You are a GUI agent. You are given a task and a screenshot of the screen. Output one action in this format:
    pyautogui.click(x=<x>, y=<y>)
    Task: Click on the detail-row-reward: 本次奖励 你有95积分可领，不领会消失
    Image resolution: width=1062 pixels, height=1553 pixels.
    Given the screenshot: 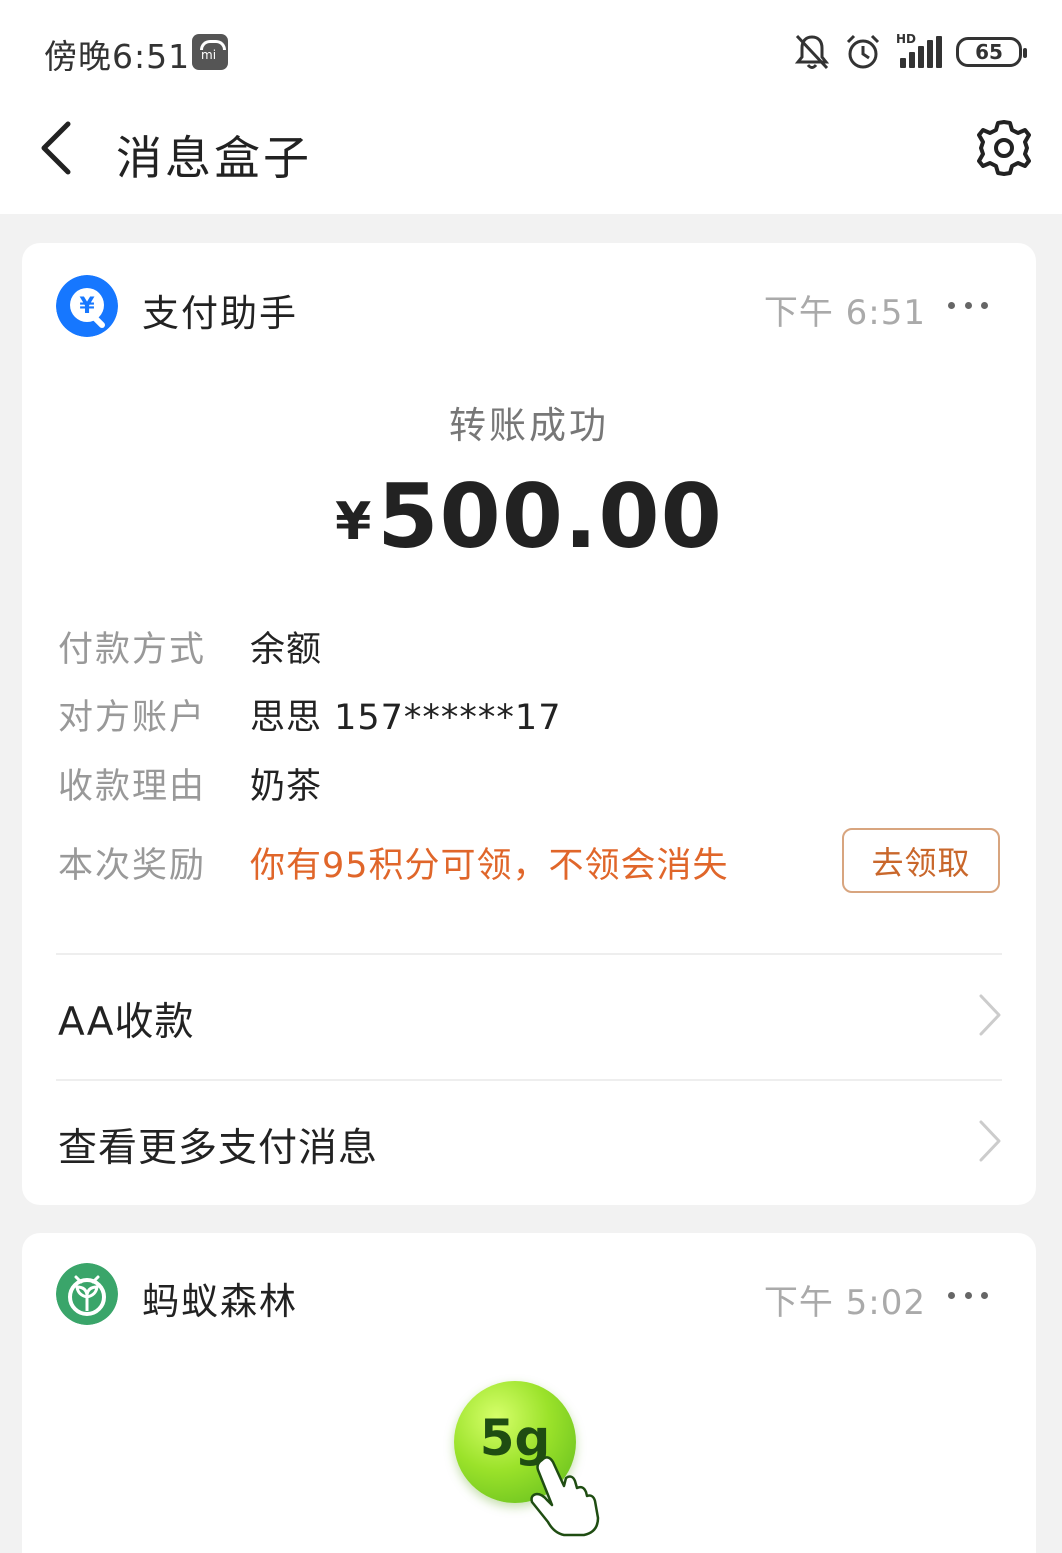 What is the action you would take?
    pyautogui.click(x=393, y=862)
    